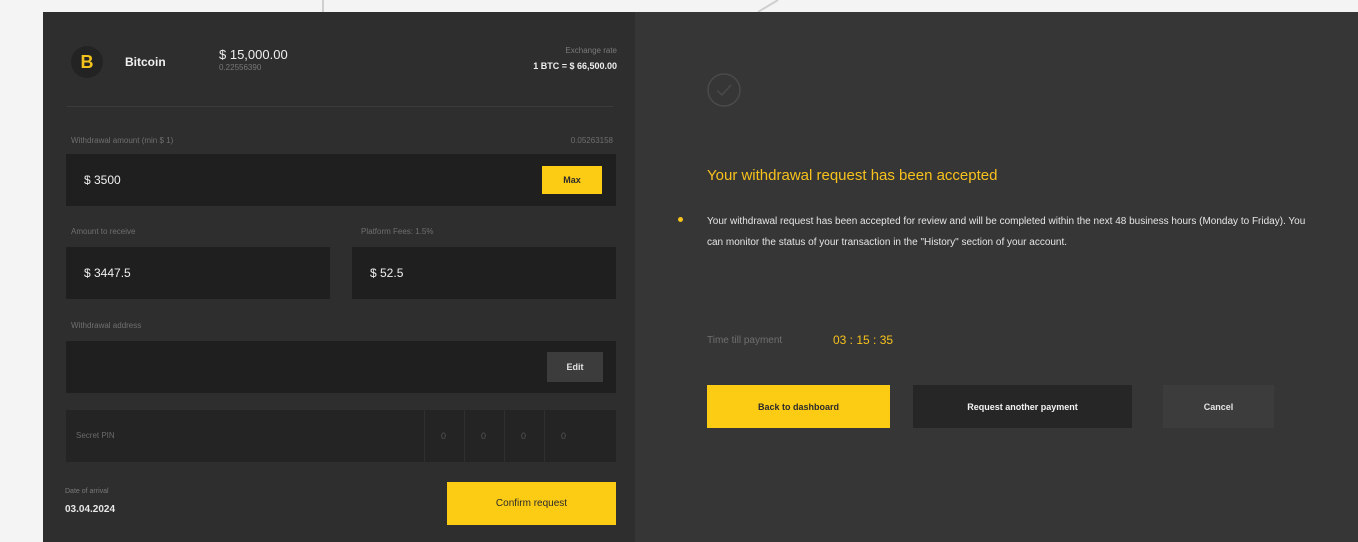 This screenshot has height=542, width=1358. Describe the element at coordinates (198, 273) in the screenshot. I see `amount-to-receive-field: $ 3447.5` at that location.